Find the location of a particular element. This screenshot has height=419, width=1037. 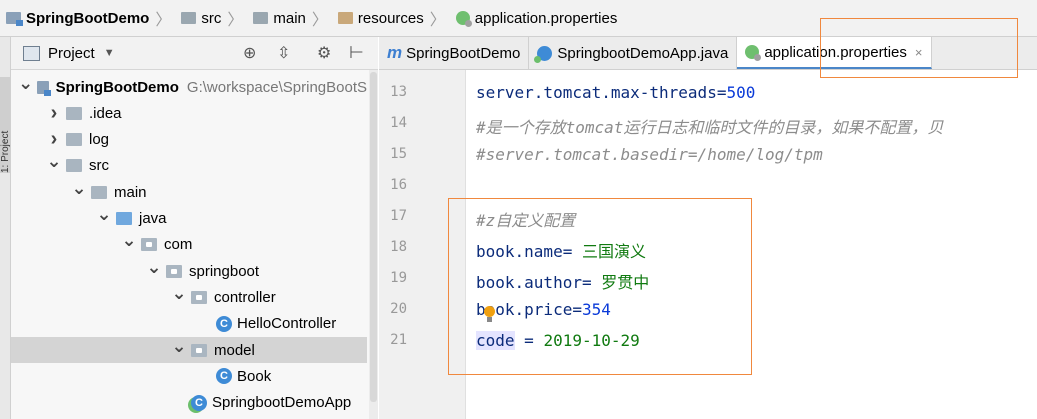

breadcrumb-item: SpringBootDemo is located at coordinates (77, 18).